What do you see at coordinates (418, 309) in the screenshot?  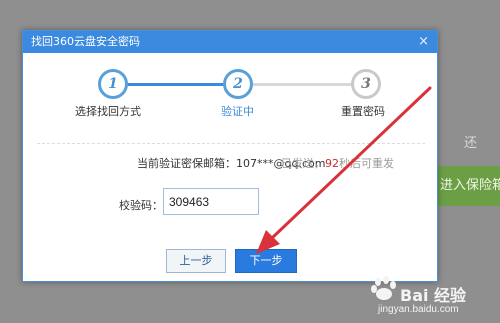 I see `watermark-url: jingyan.baidu.com` at bounding box center [418, 309].